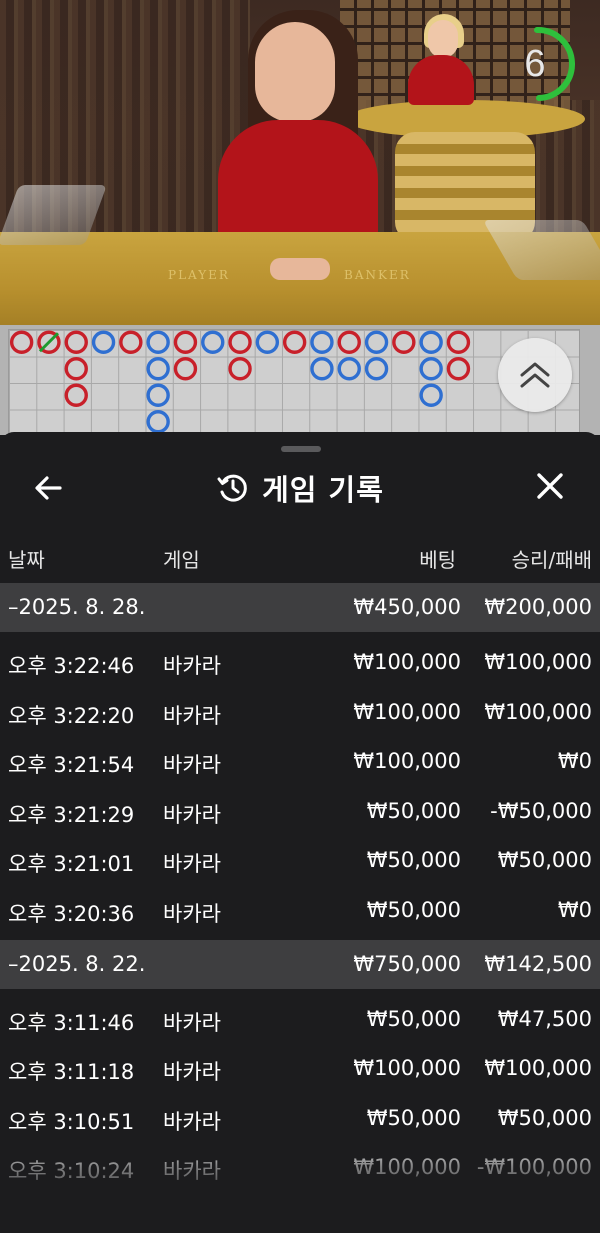  I want to click on column-header-bet: 베팅, so click(437, 560).